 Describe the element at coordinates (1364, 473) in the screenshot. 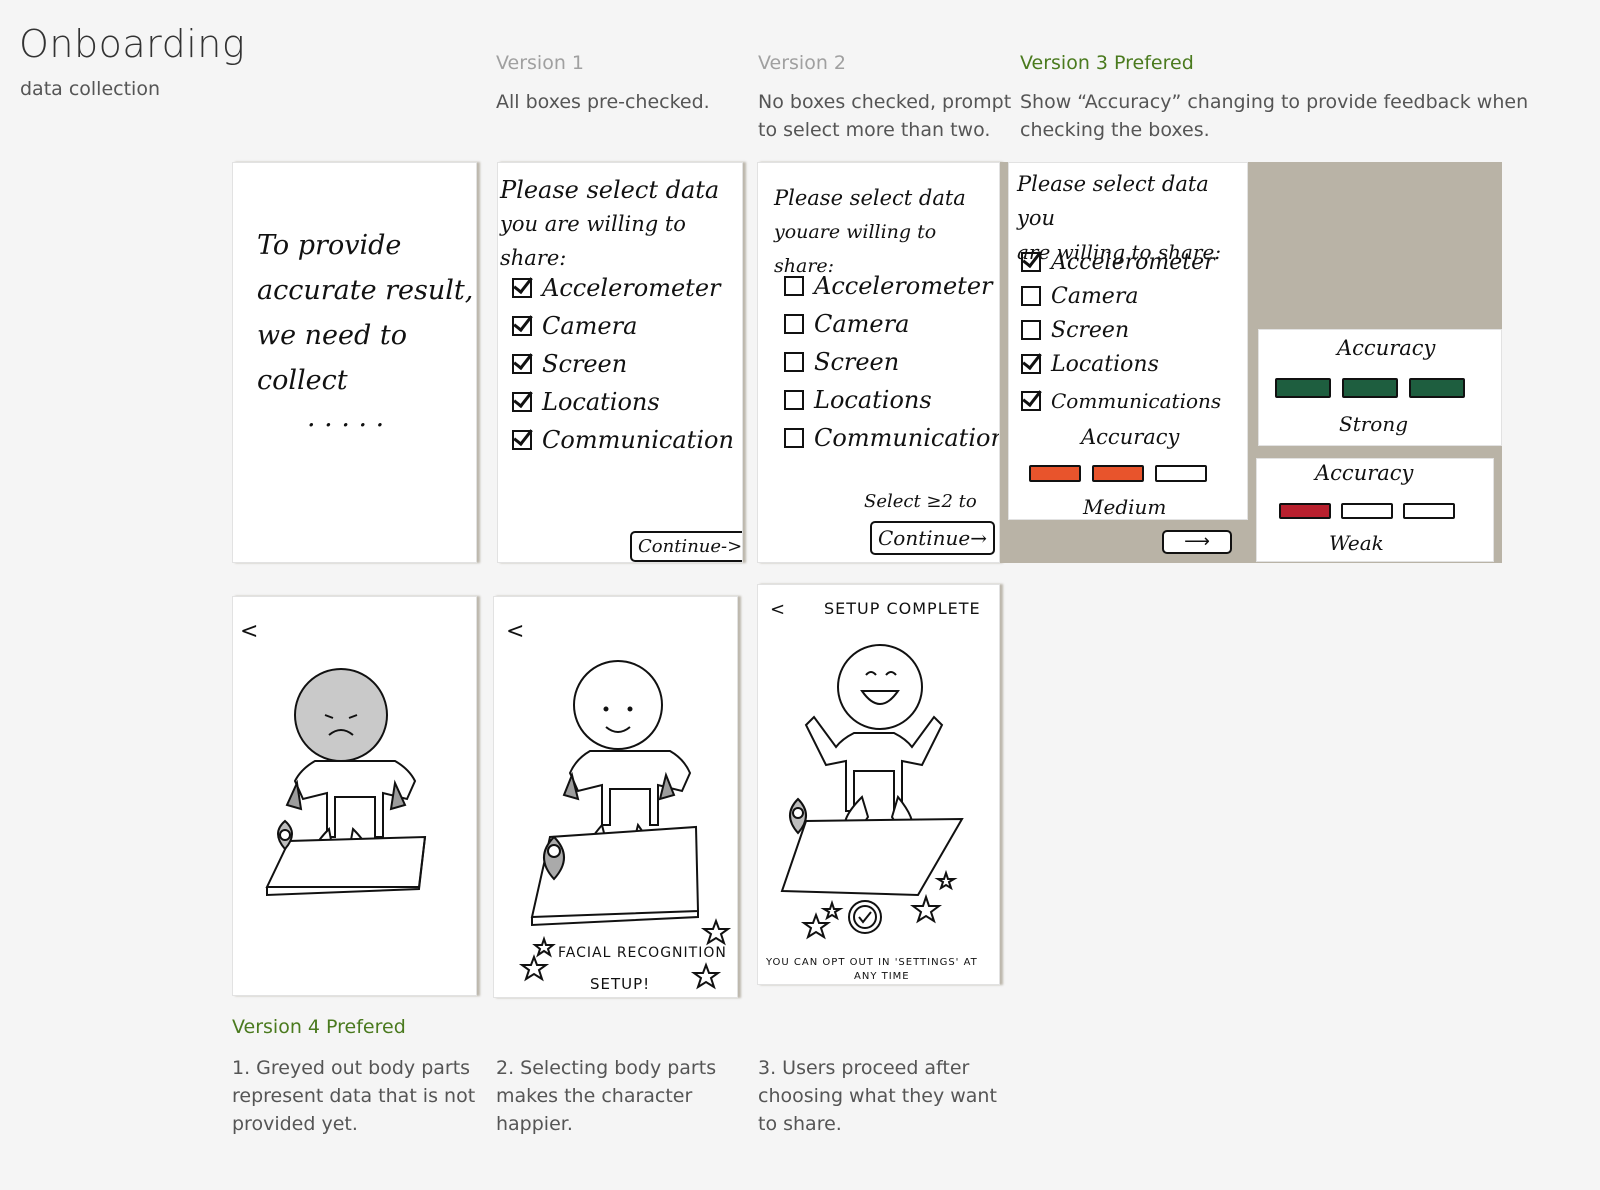

I see `sketch-weak-title: Accuracy` at that location.